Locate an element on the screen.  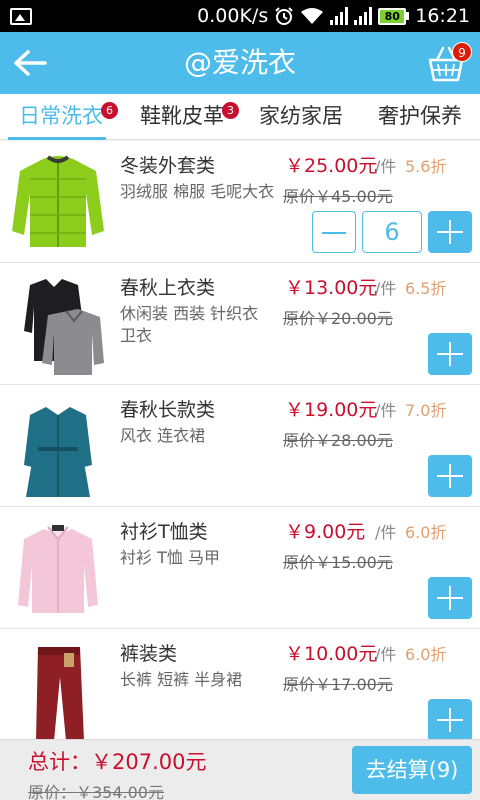
battery-icon: 80 is located at coordinates (394, 16).